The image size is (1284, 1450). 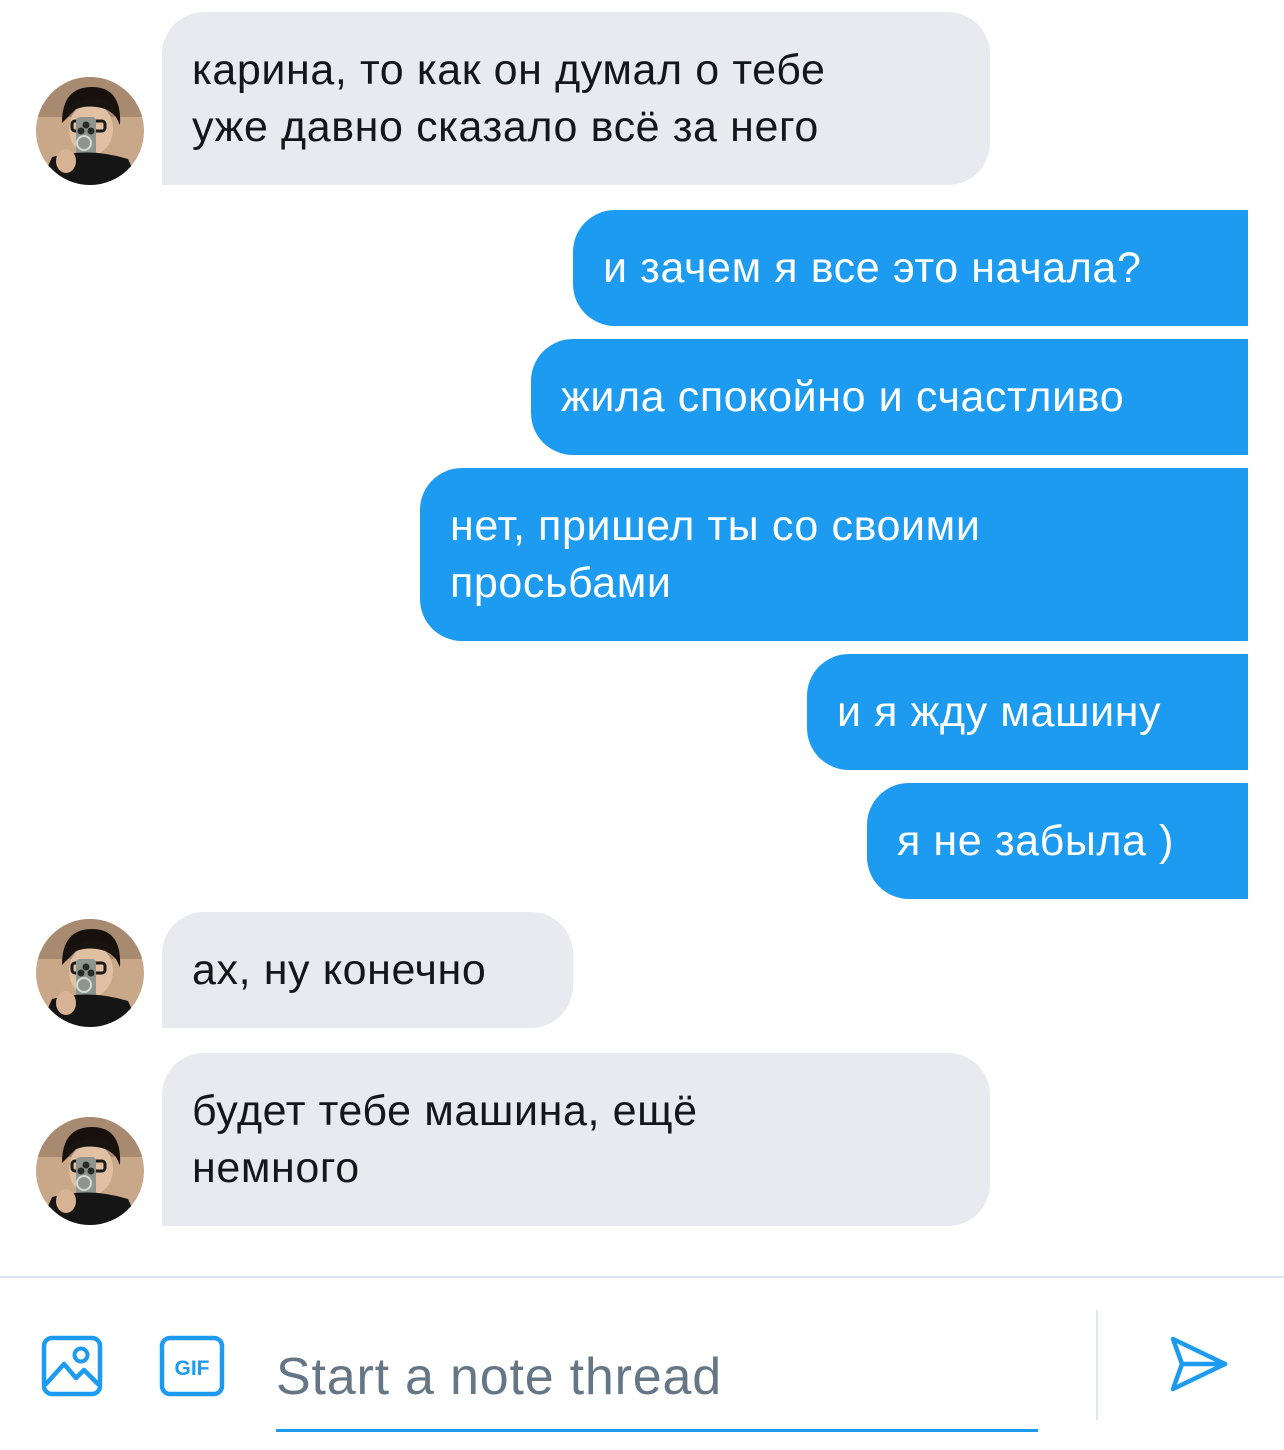 I want to click on send-icon, so click(x=1199, y=1364).